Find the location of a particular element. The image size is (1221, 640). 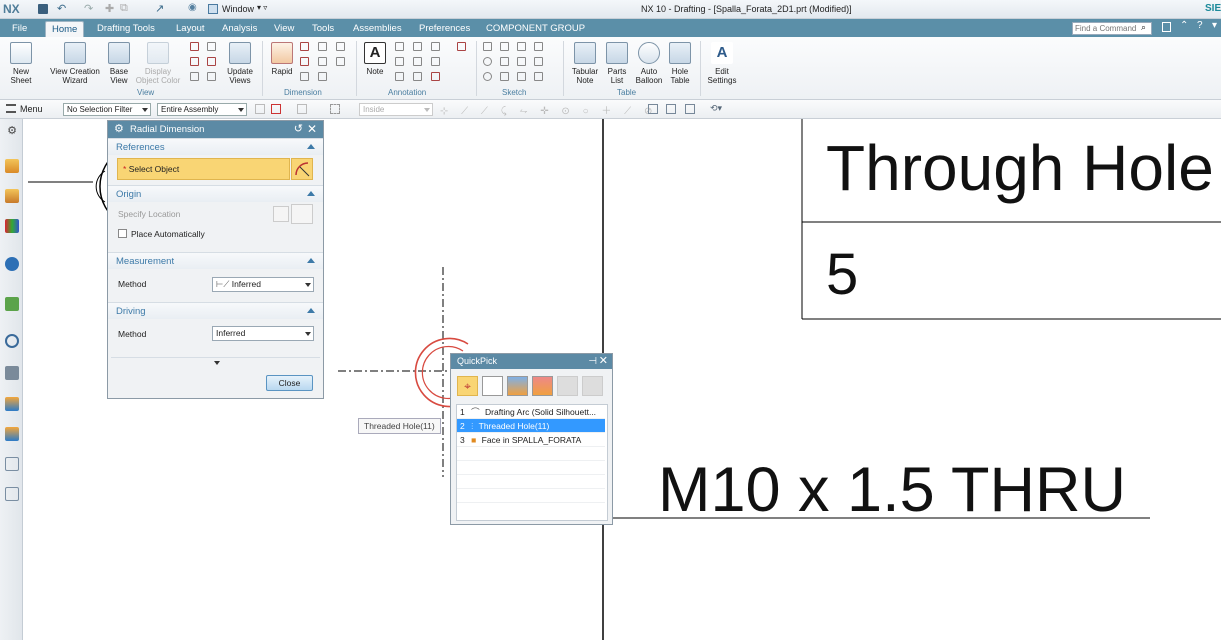

circle-icon is located at coordinates (487, 61).